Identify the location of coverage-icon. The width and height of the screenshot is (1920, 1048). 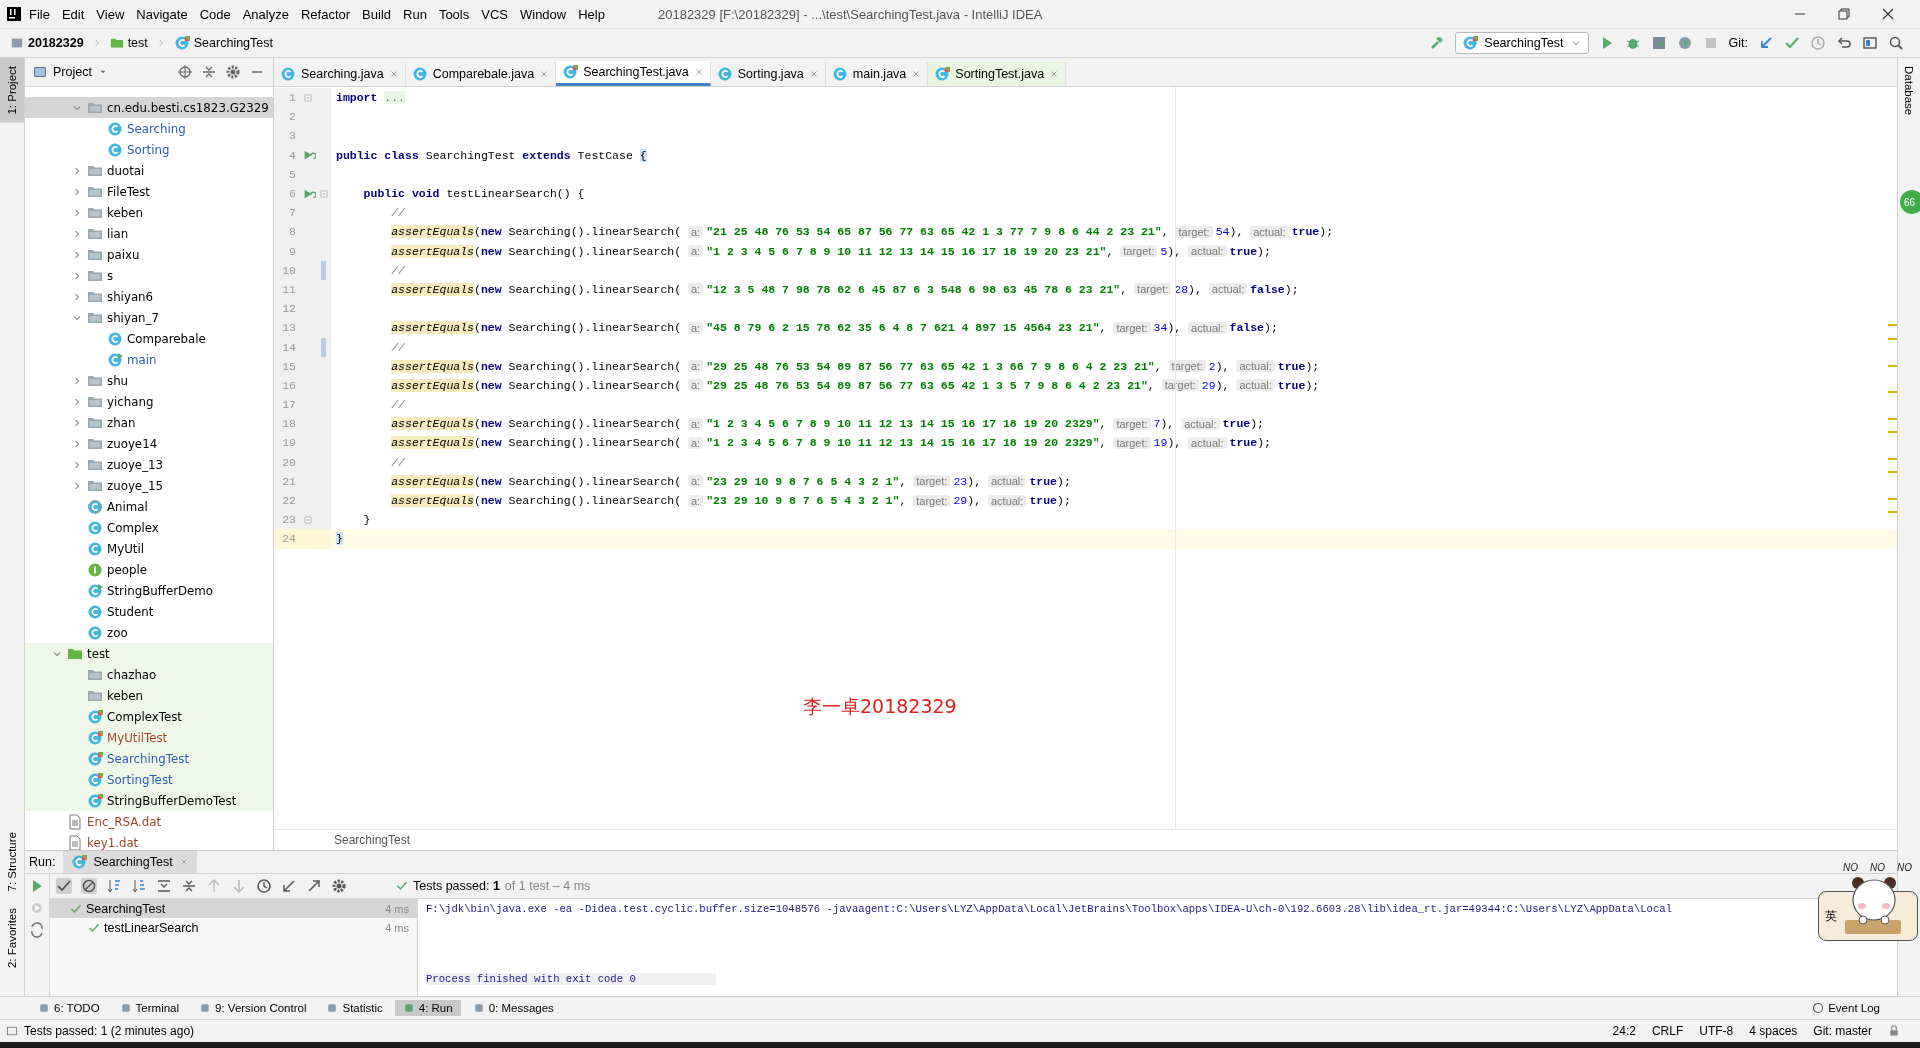
(1658, 43).